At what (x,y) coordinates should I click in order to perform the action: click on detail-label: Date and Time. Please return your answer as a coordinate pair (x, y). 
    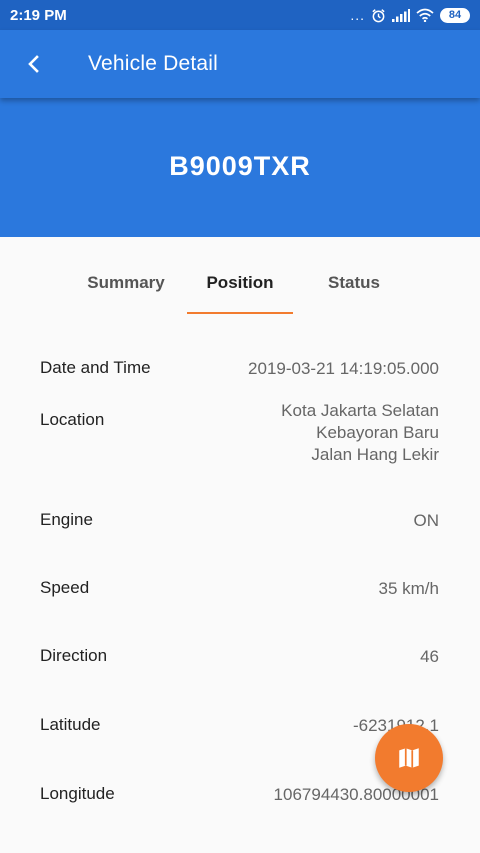
    Looking at the image, I should click on (95, 367).